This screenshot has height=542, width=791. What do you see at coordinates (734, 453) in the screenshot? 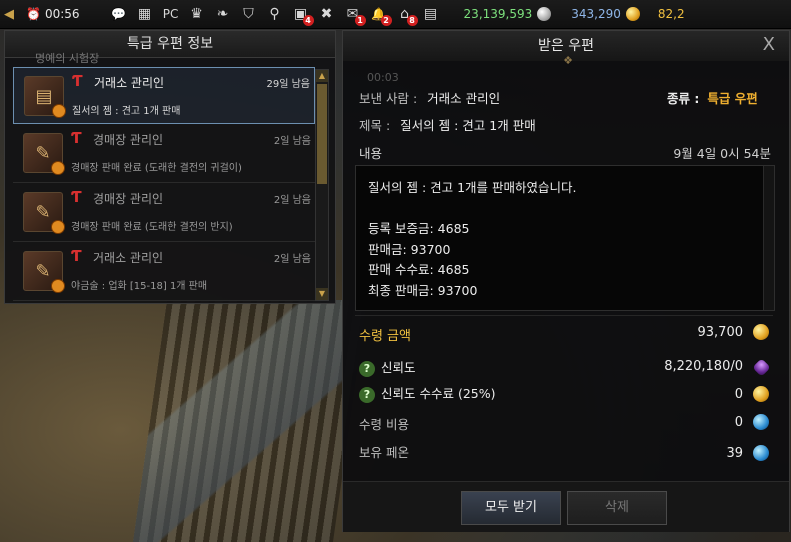
I see `pheon-value: 39` at bounding box center [734, 453].